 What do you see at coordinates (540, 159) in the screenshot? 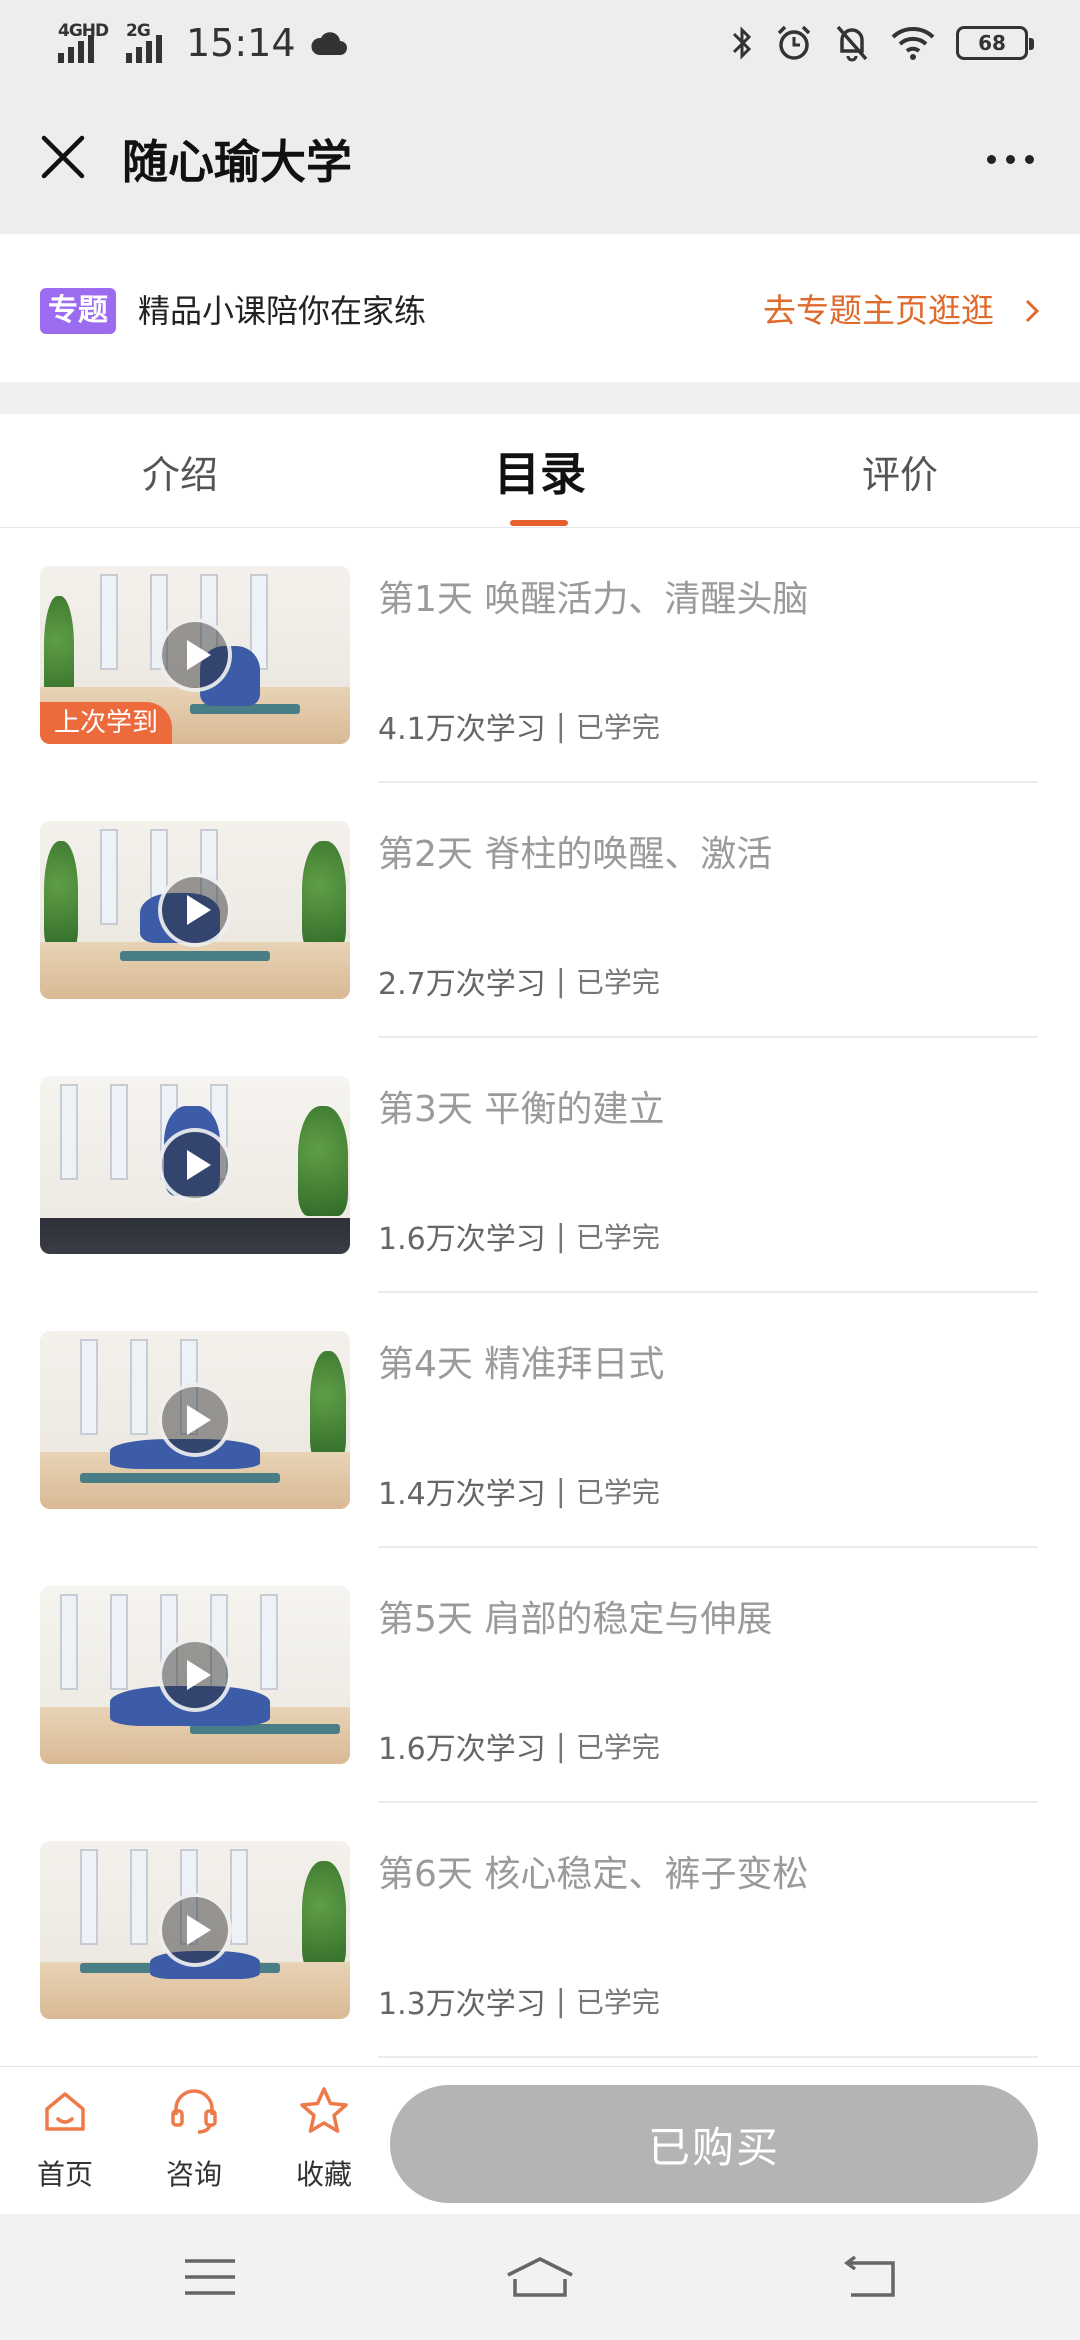
I see `title-bar: 随心瑜大学` at bounding box center [540, 159].